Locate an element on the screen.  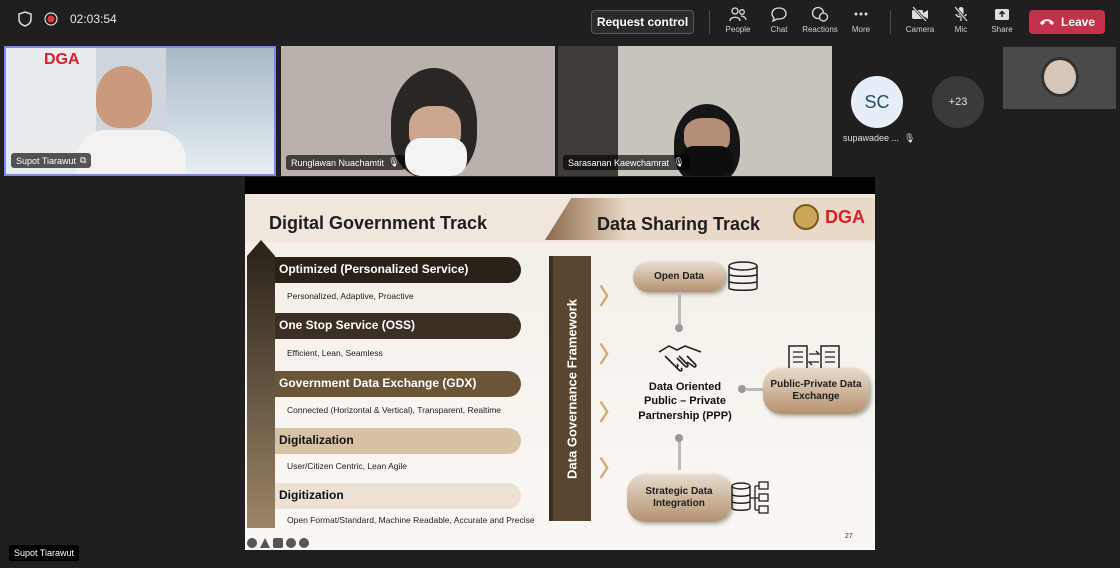
framework-label: Data Governance Framework is located at coordinates (572, 388).